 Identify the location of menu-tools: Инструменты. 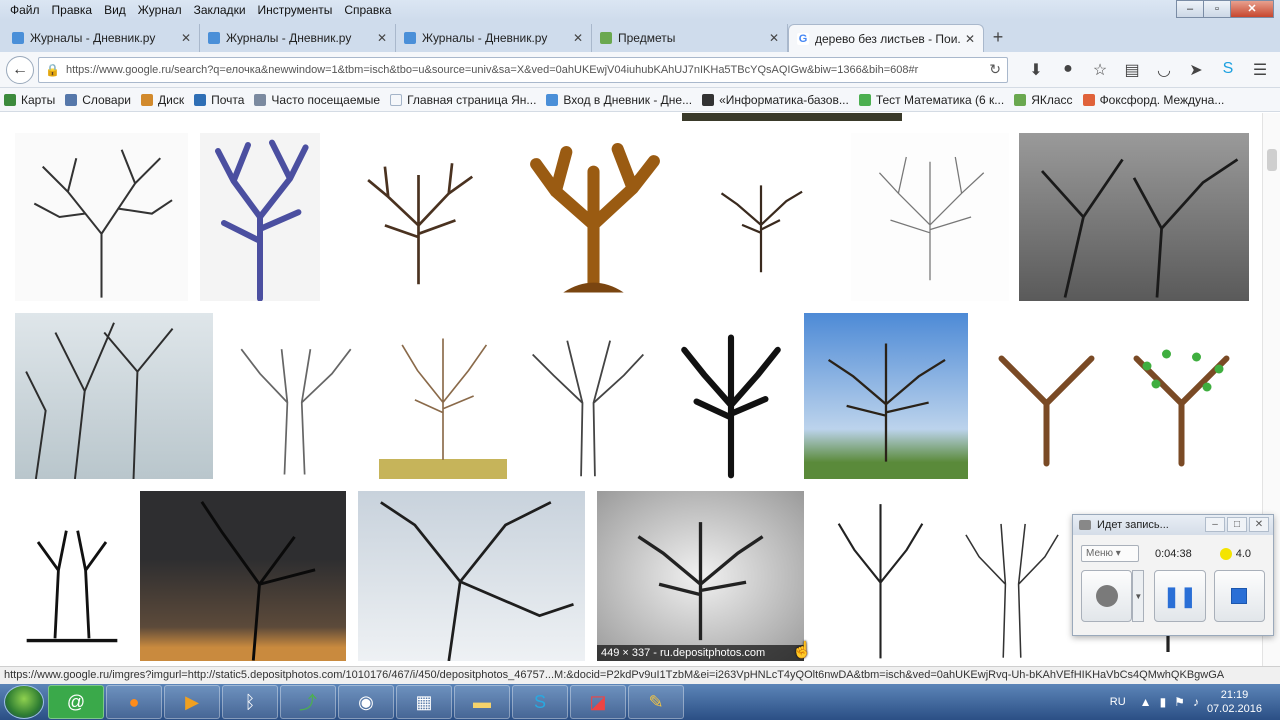
(295, 10).